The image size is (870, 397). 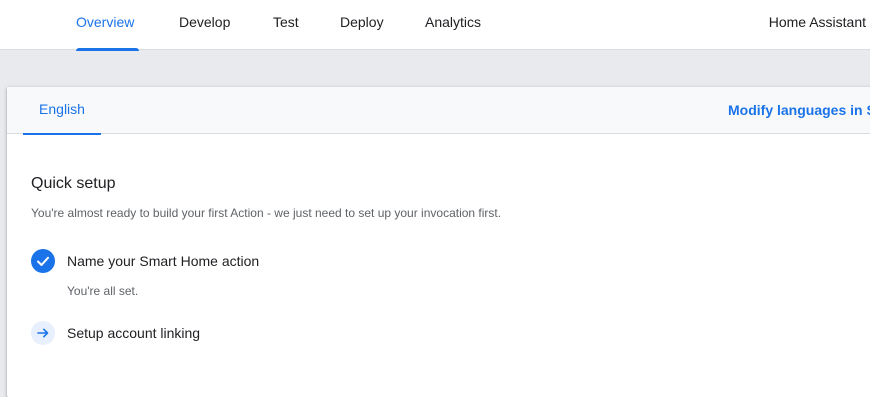 What do you see at coordinates (204, 25) in the screenshot?
I see `tab-develop: Develop` at bounding box center [204, 25].